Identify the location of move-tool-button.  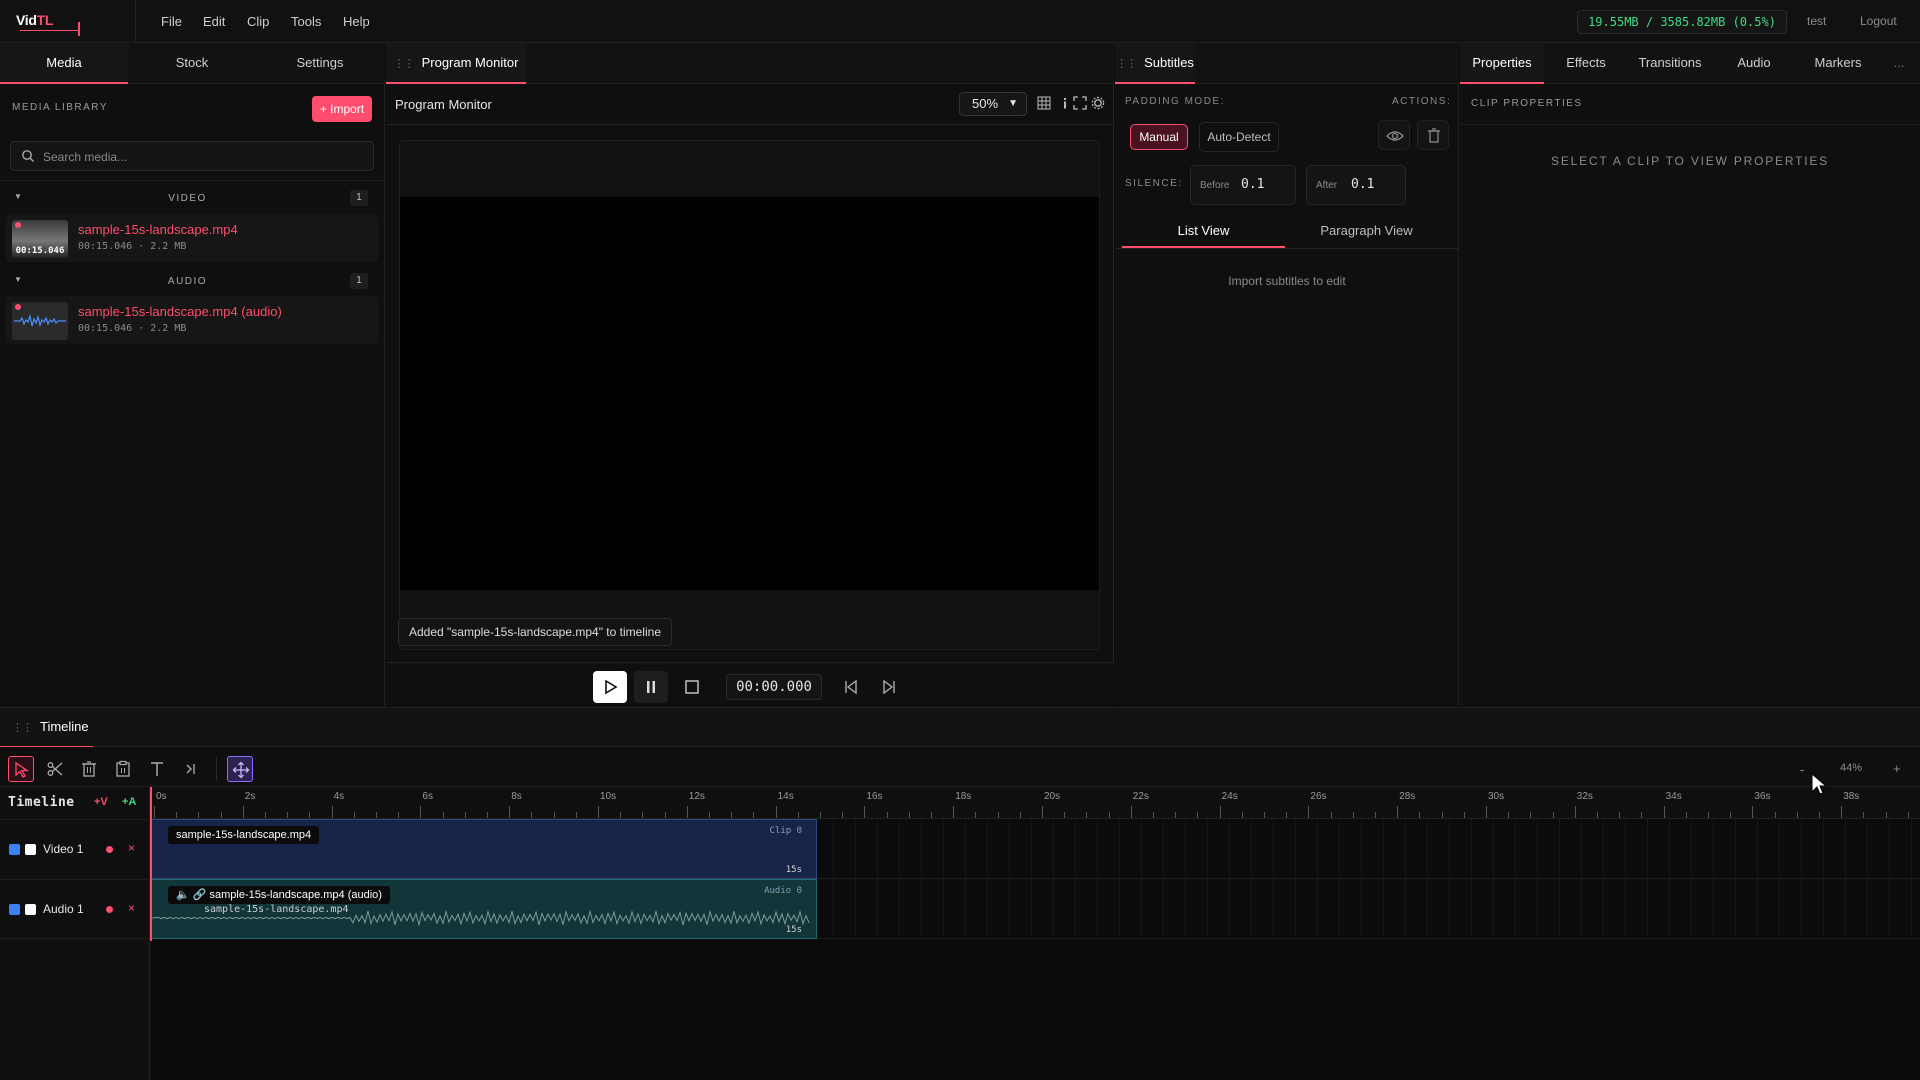
(240, 769).